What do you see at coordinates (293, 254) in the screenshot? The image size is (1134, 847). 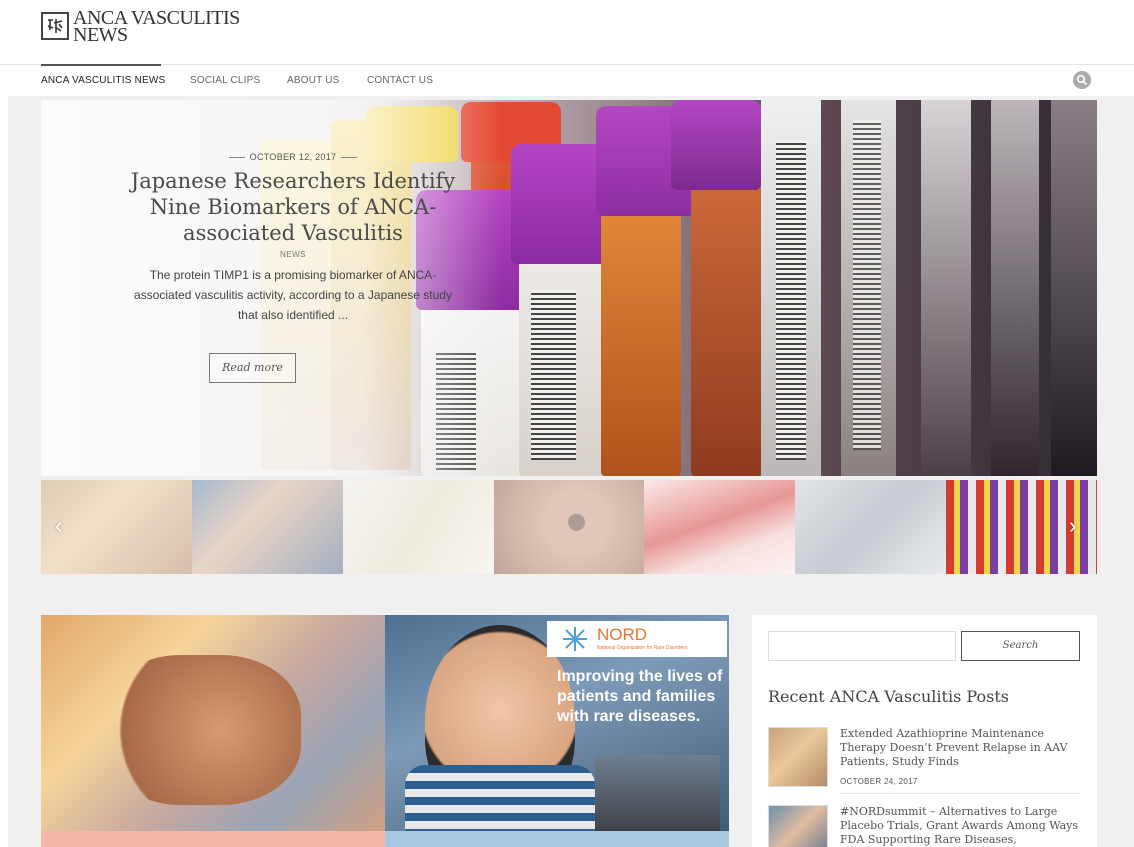 I see `hero-category: NEWS` at bounding box center [293, 254].